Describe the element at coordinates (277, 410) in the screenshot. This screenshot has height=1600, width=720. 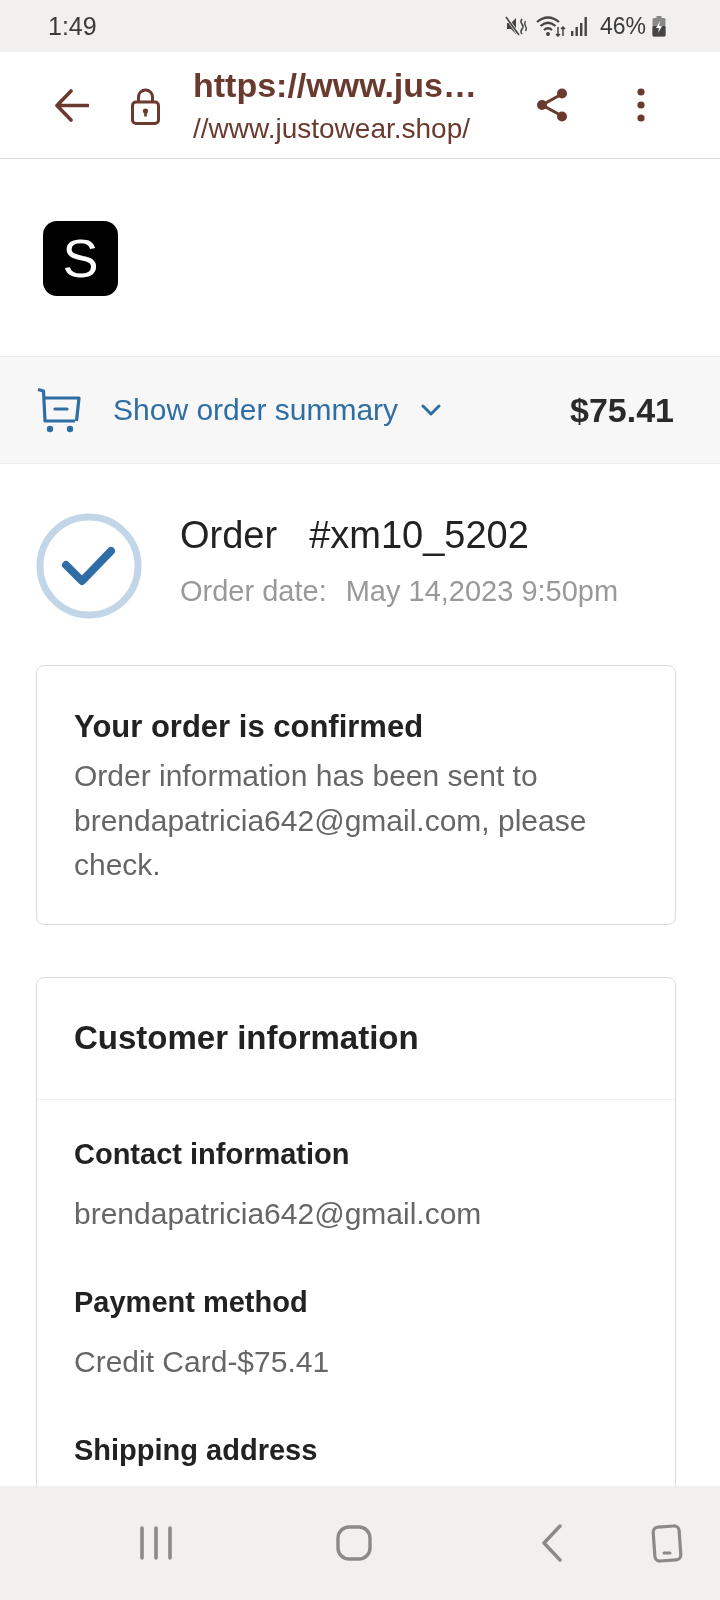
I see `order-summary-toggle: Show order summary` at that location.